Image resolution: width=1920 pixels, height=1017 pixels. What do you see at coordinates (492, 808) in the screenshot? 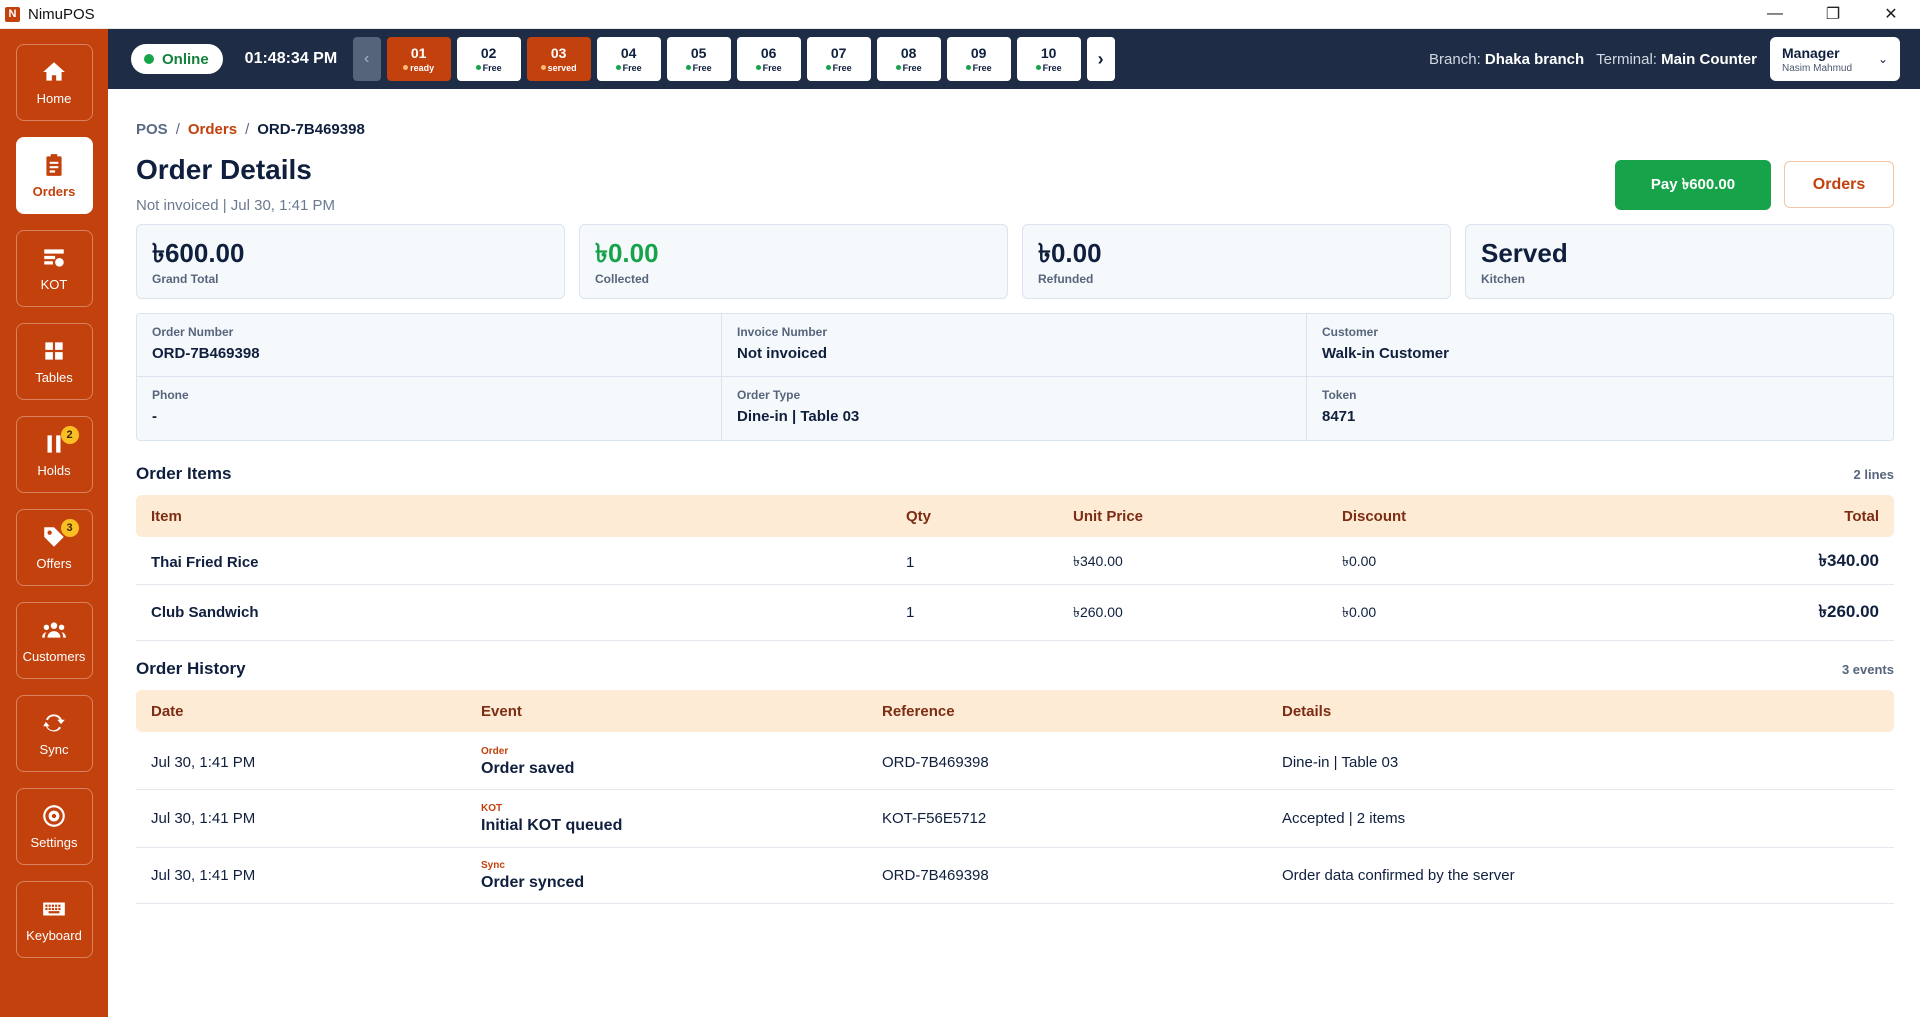
I see `event-tag: KOT` at bounding box center [492, 808].